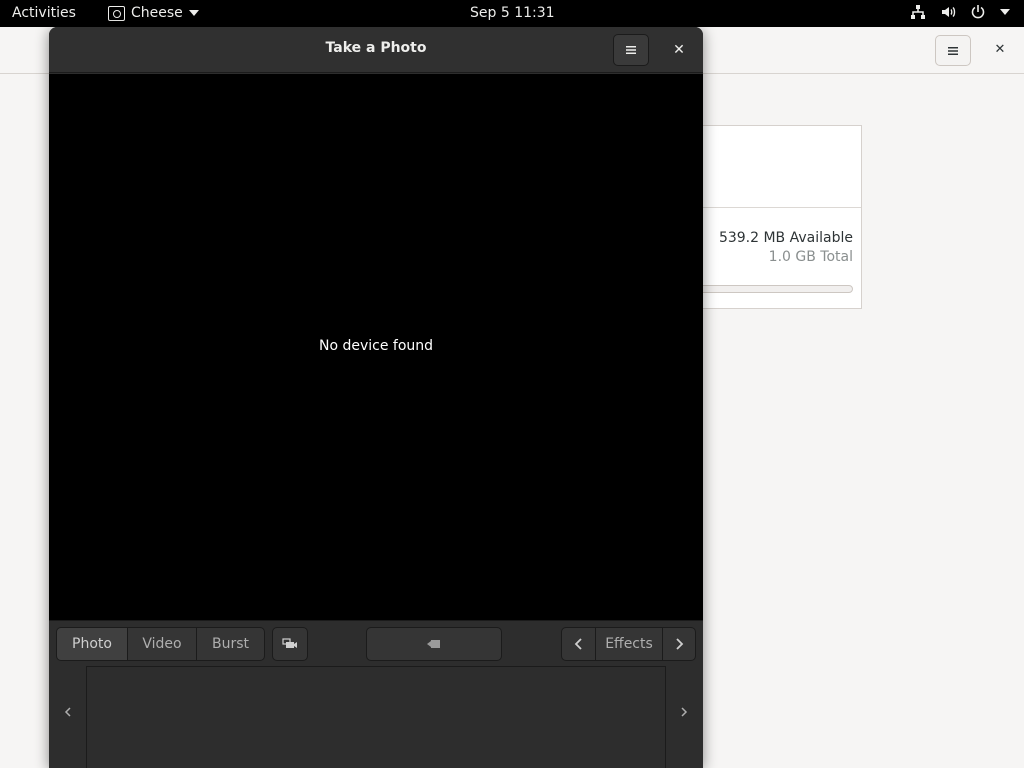  Describe the element at coordinates (949, 12) in the screenshot. I see `volume-icon` at that location.